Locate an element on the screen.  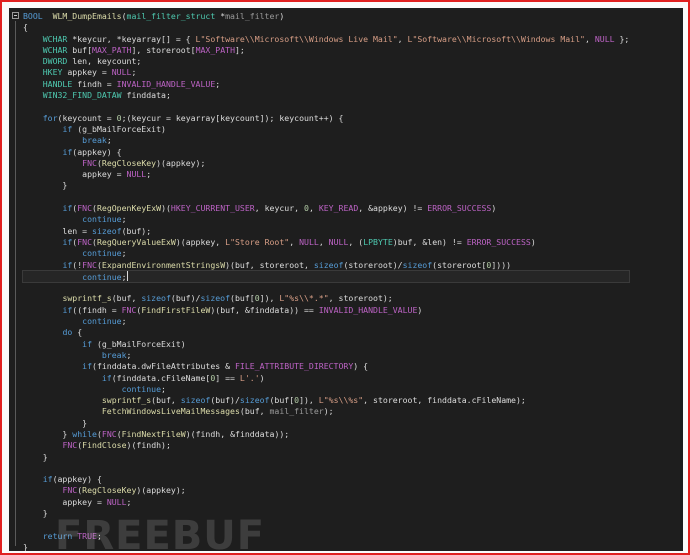
code-text: , is located at coordinates (323, 241).